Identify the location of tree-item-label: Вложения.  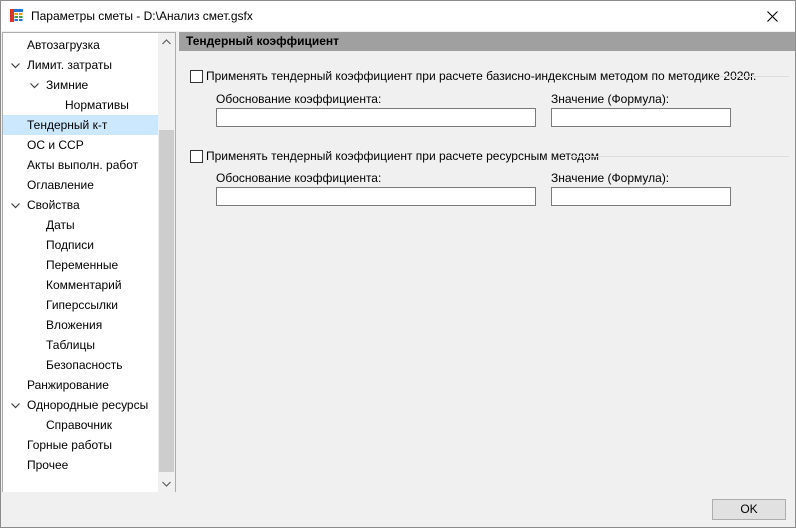
(74, 325).